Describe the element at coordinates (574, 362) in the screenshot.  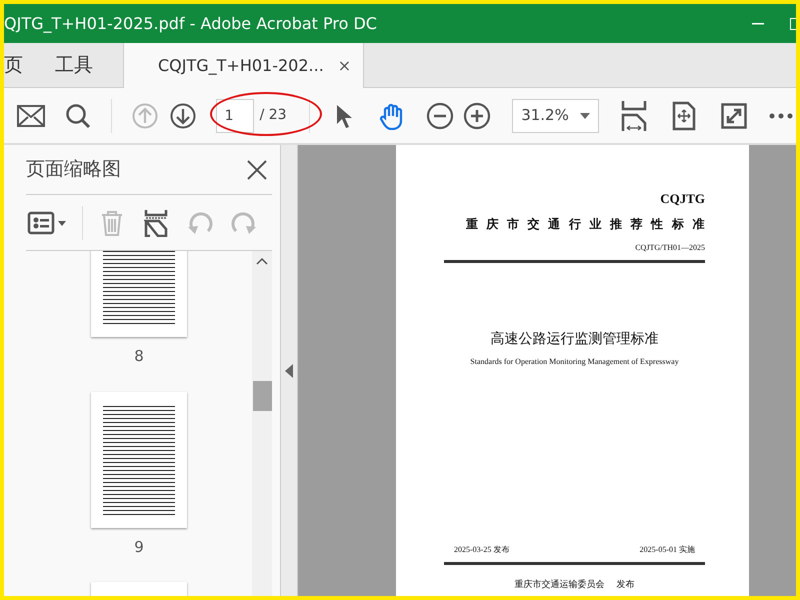
I see `document-subtitle: Standards for Operation Monitoring Management of Expressway` at that location.